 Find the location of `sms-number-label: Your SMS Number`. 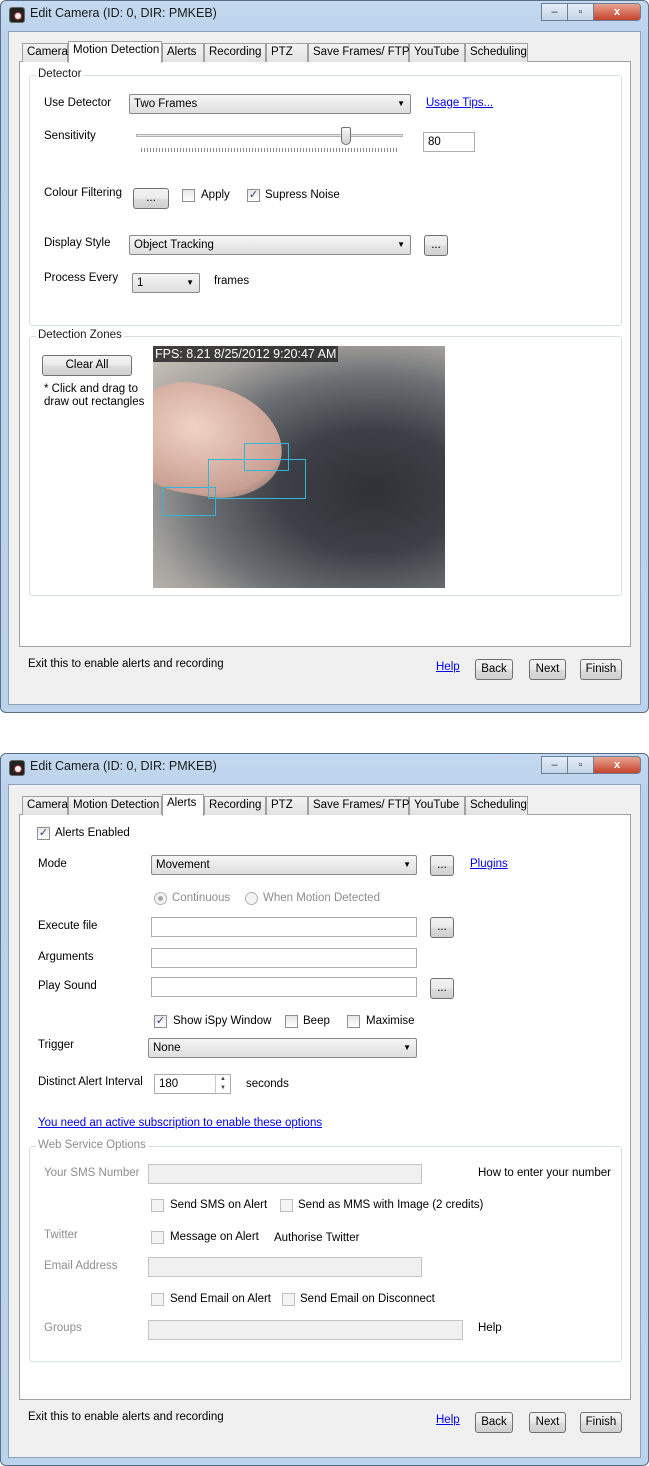

sms-number-label: Your SMS Number is located at coordinates (92, 1173).